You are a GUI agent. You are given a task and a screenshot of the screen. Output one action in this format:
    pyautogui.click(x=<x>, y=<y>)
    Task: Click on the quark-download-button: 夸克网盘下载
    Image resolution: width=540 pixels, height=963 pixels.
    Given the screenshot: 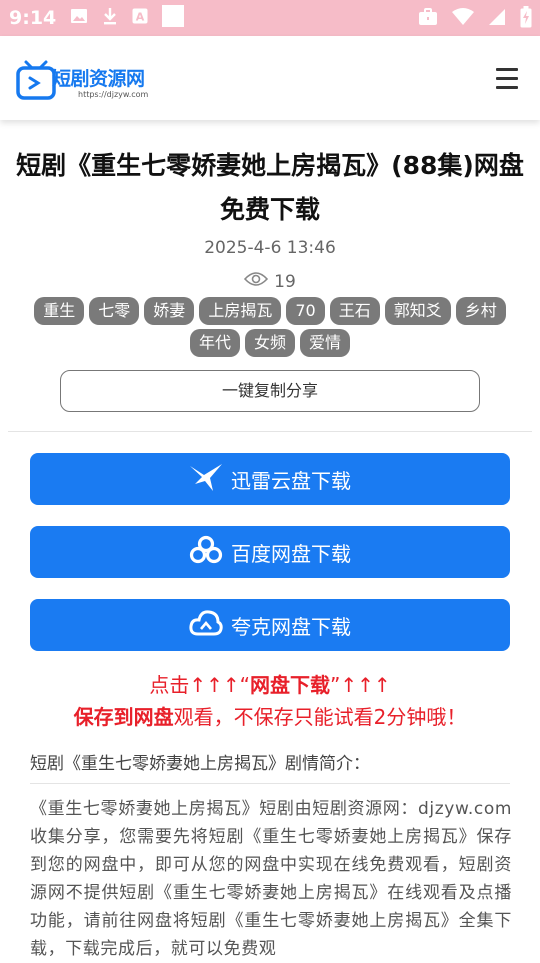 What is the action you would take?
    pyautogui.click(x=270, y=625)
    